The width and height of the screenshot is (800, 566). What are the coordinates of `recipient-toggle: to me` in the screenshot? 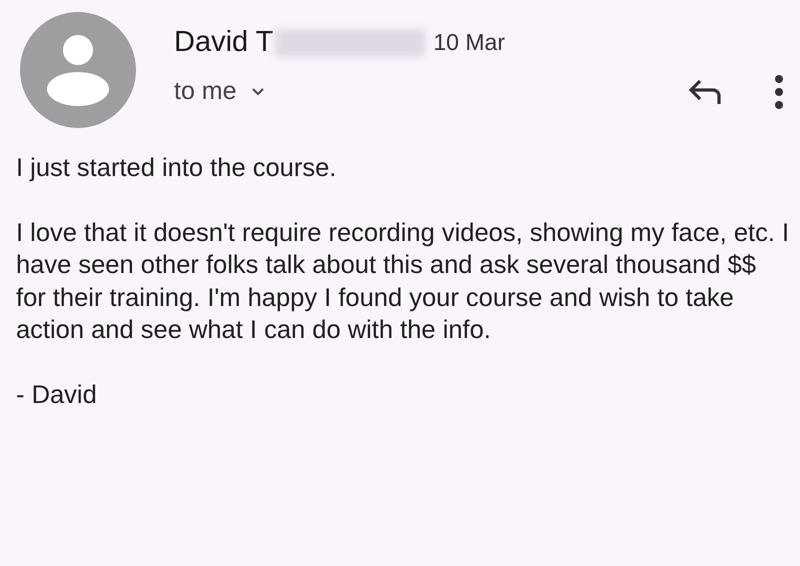 It's located at (219, 91).